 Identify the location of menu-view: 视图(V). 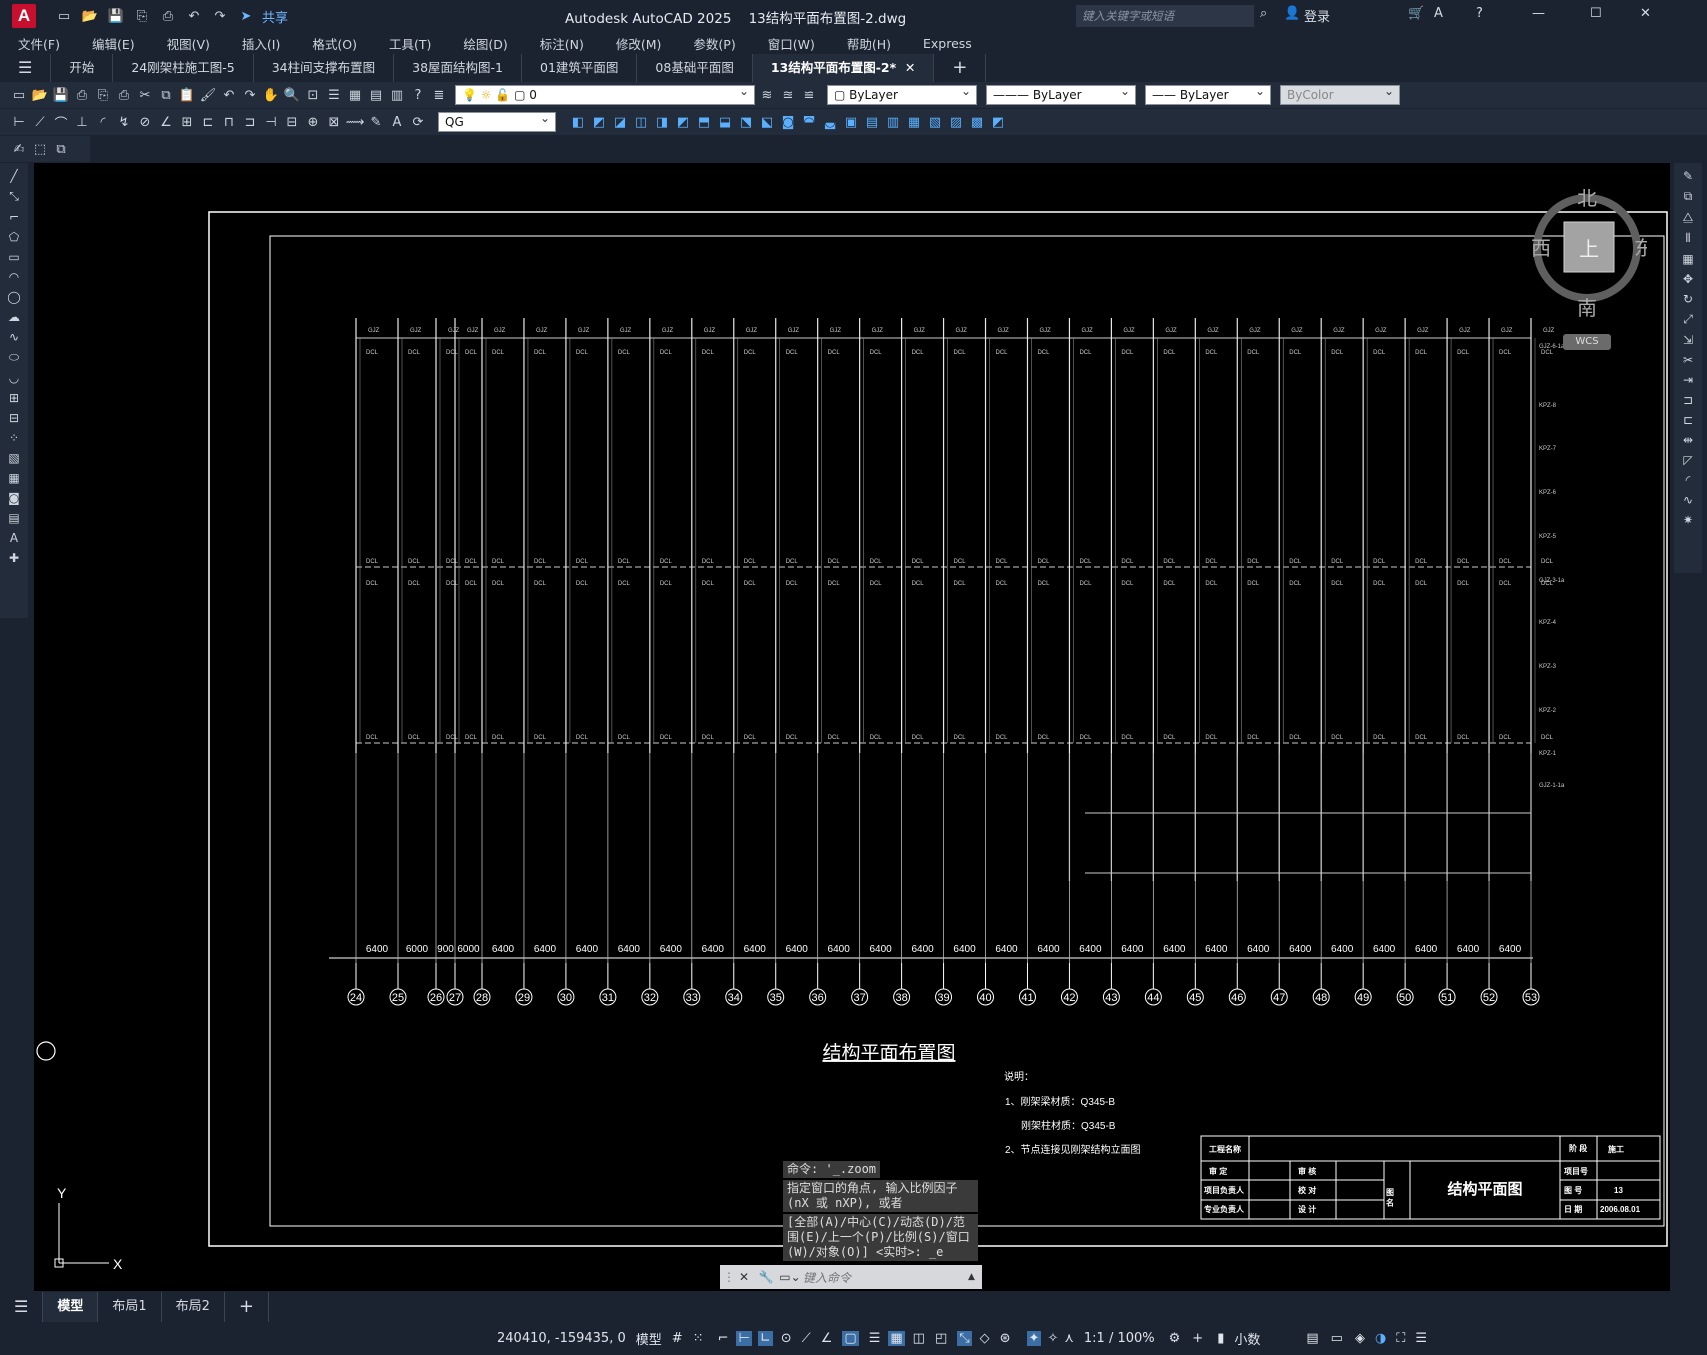
(188, 43).